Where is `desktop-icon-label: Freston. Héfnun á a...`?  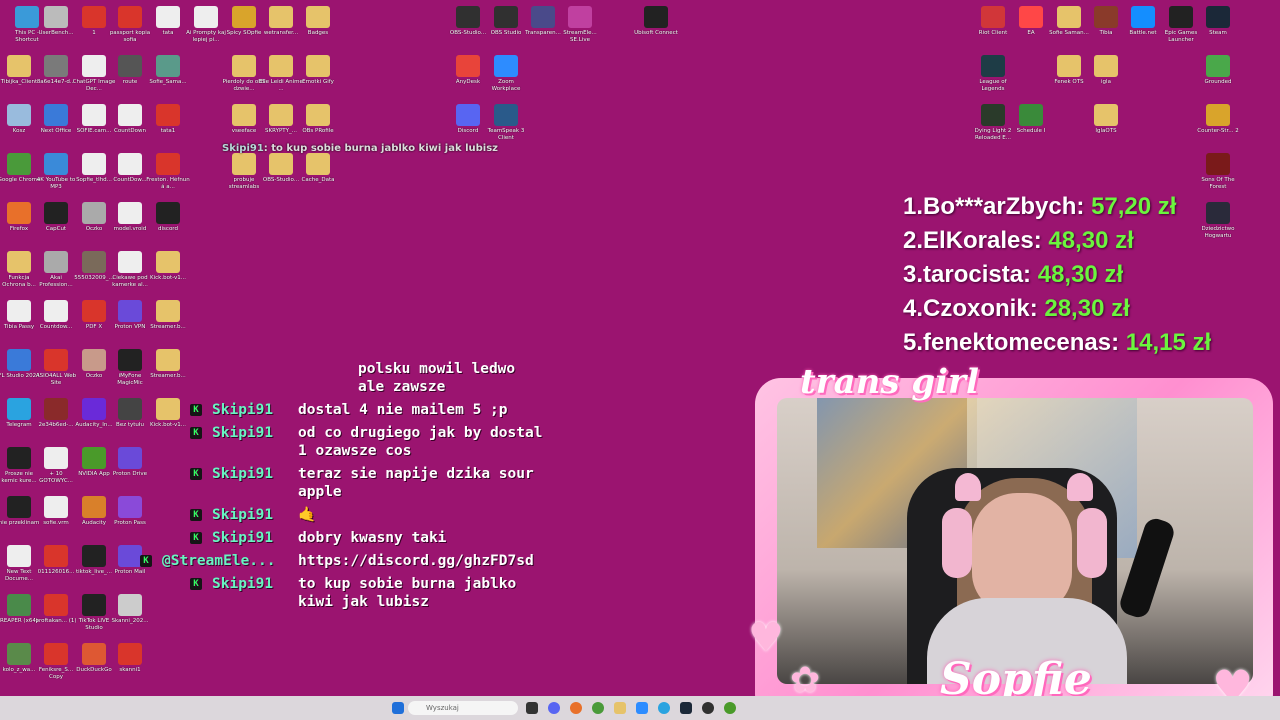 desktop-icon-label: Freston. Héfnun á a... is located at coordinates (168, 183).